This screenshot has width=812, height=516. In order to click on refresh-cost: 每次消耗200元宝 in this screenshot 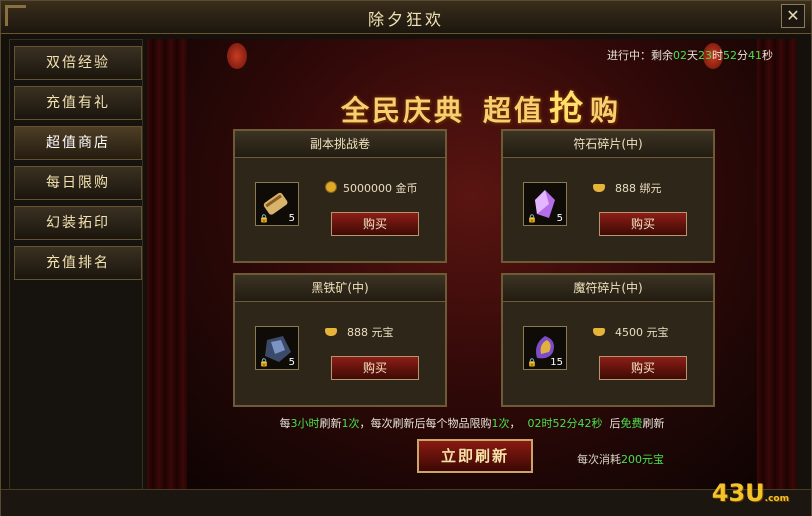, I will do `click(620, 459)`.